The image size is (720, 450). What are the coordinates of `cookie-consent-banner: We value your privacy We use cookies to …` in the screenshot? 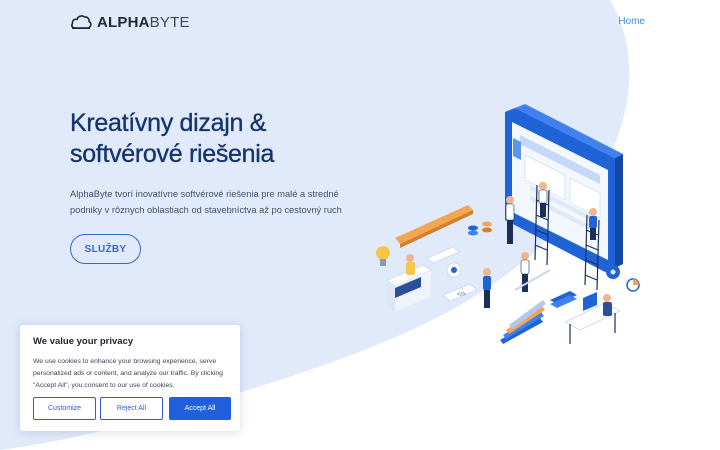 It's located at (130, 378).